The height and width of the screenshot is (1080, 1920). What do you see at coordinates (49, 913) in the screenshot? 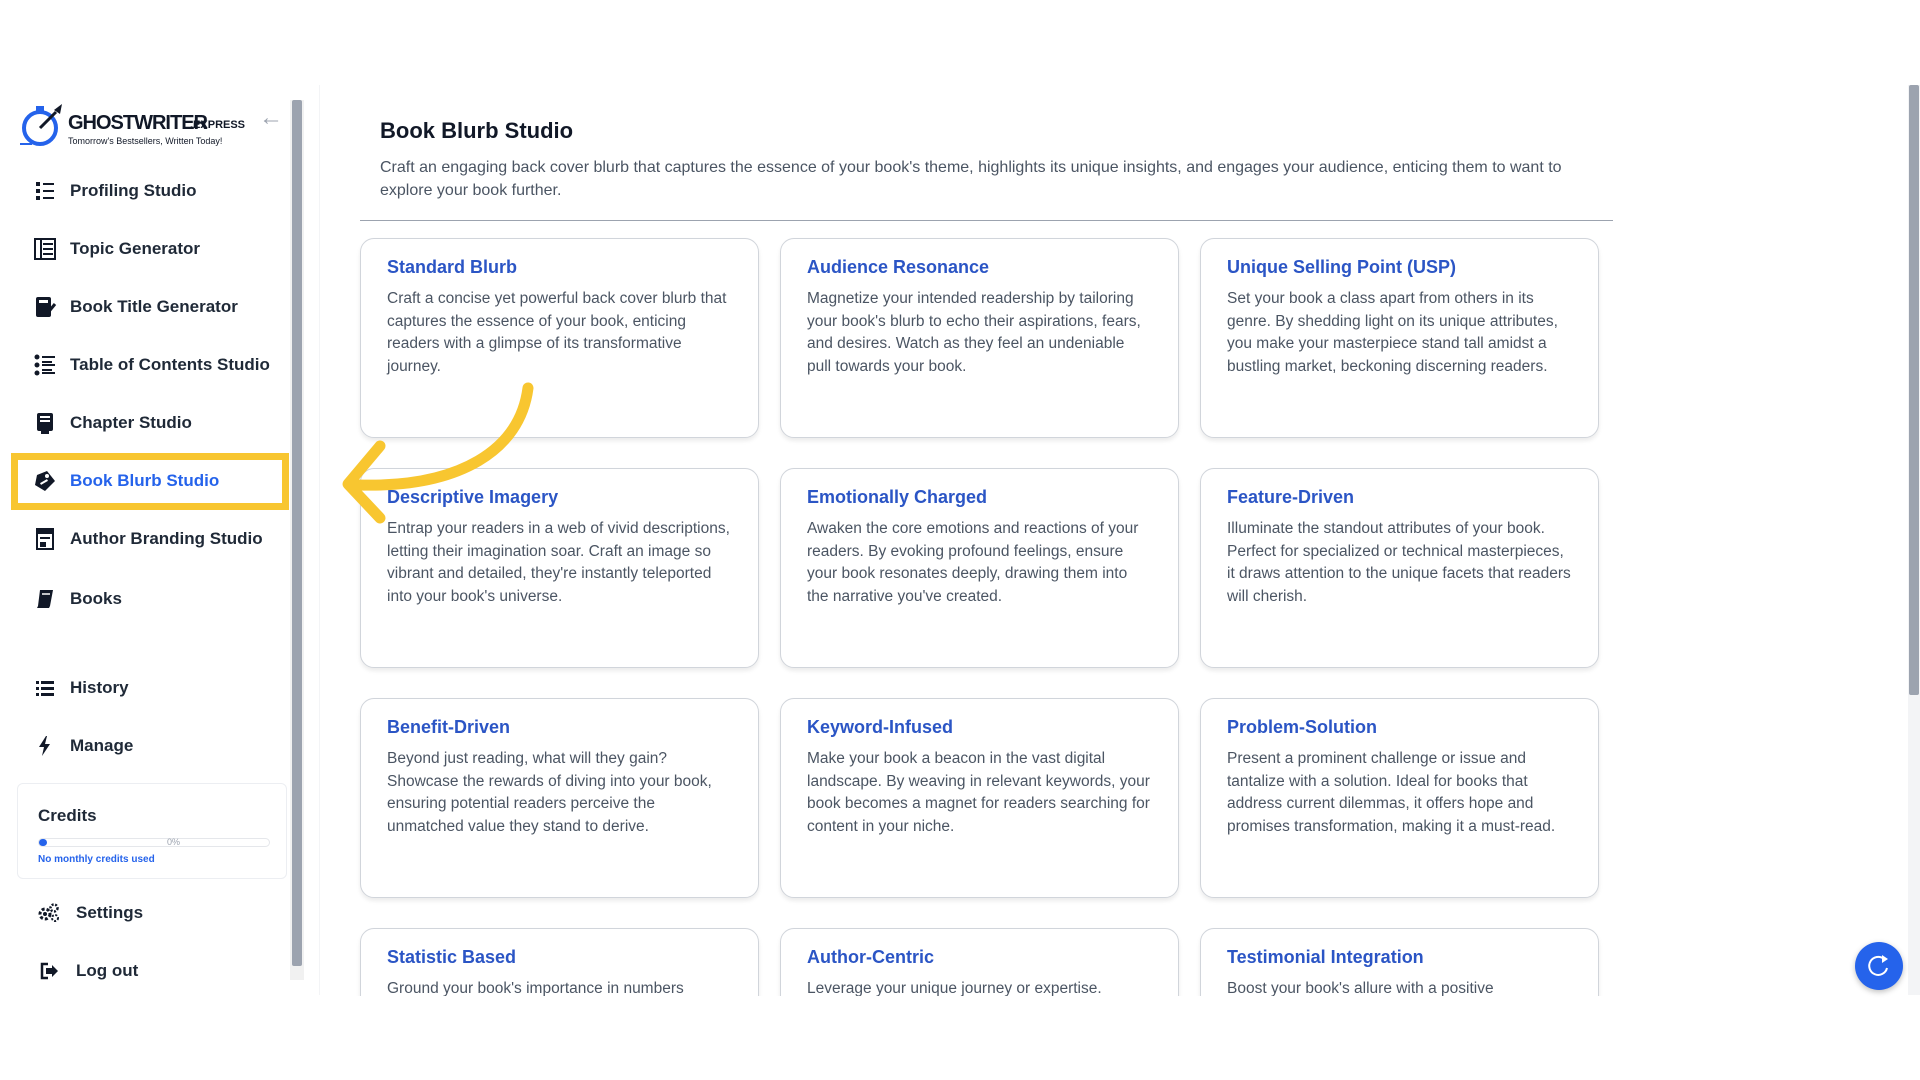
I see `gears-icon` at bounding box center [49, 913].